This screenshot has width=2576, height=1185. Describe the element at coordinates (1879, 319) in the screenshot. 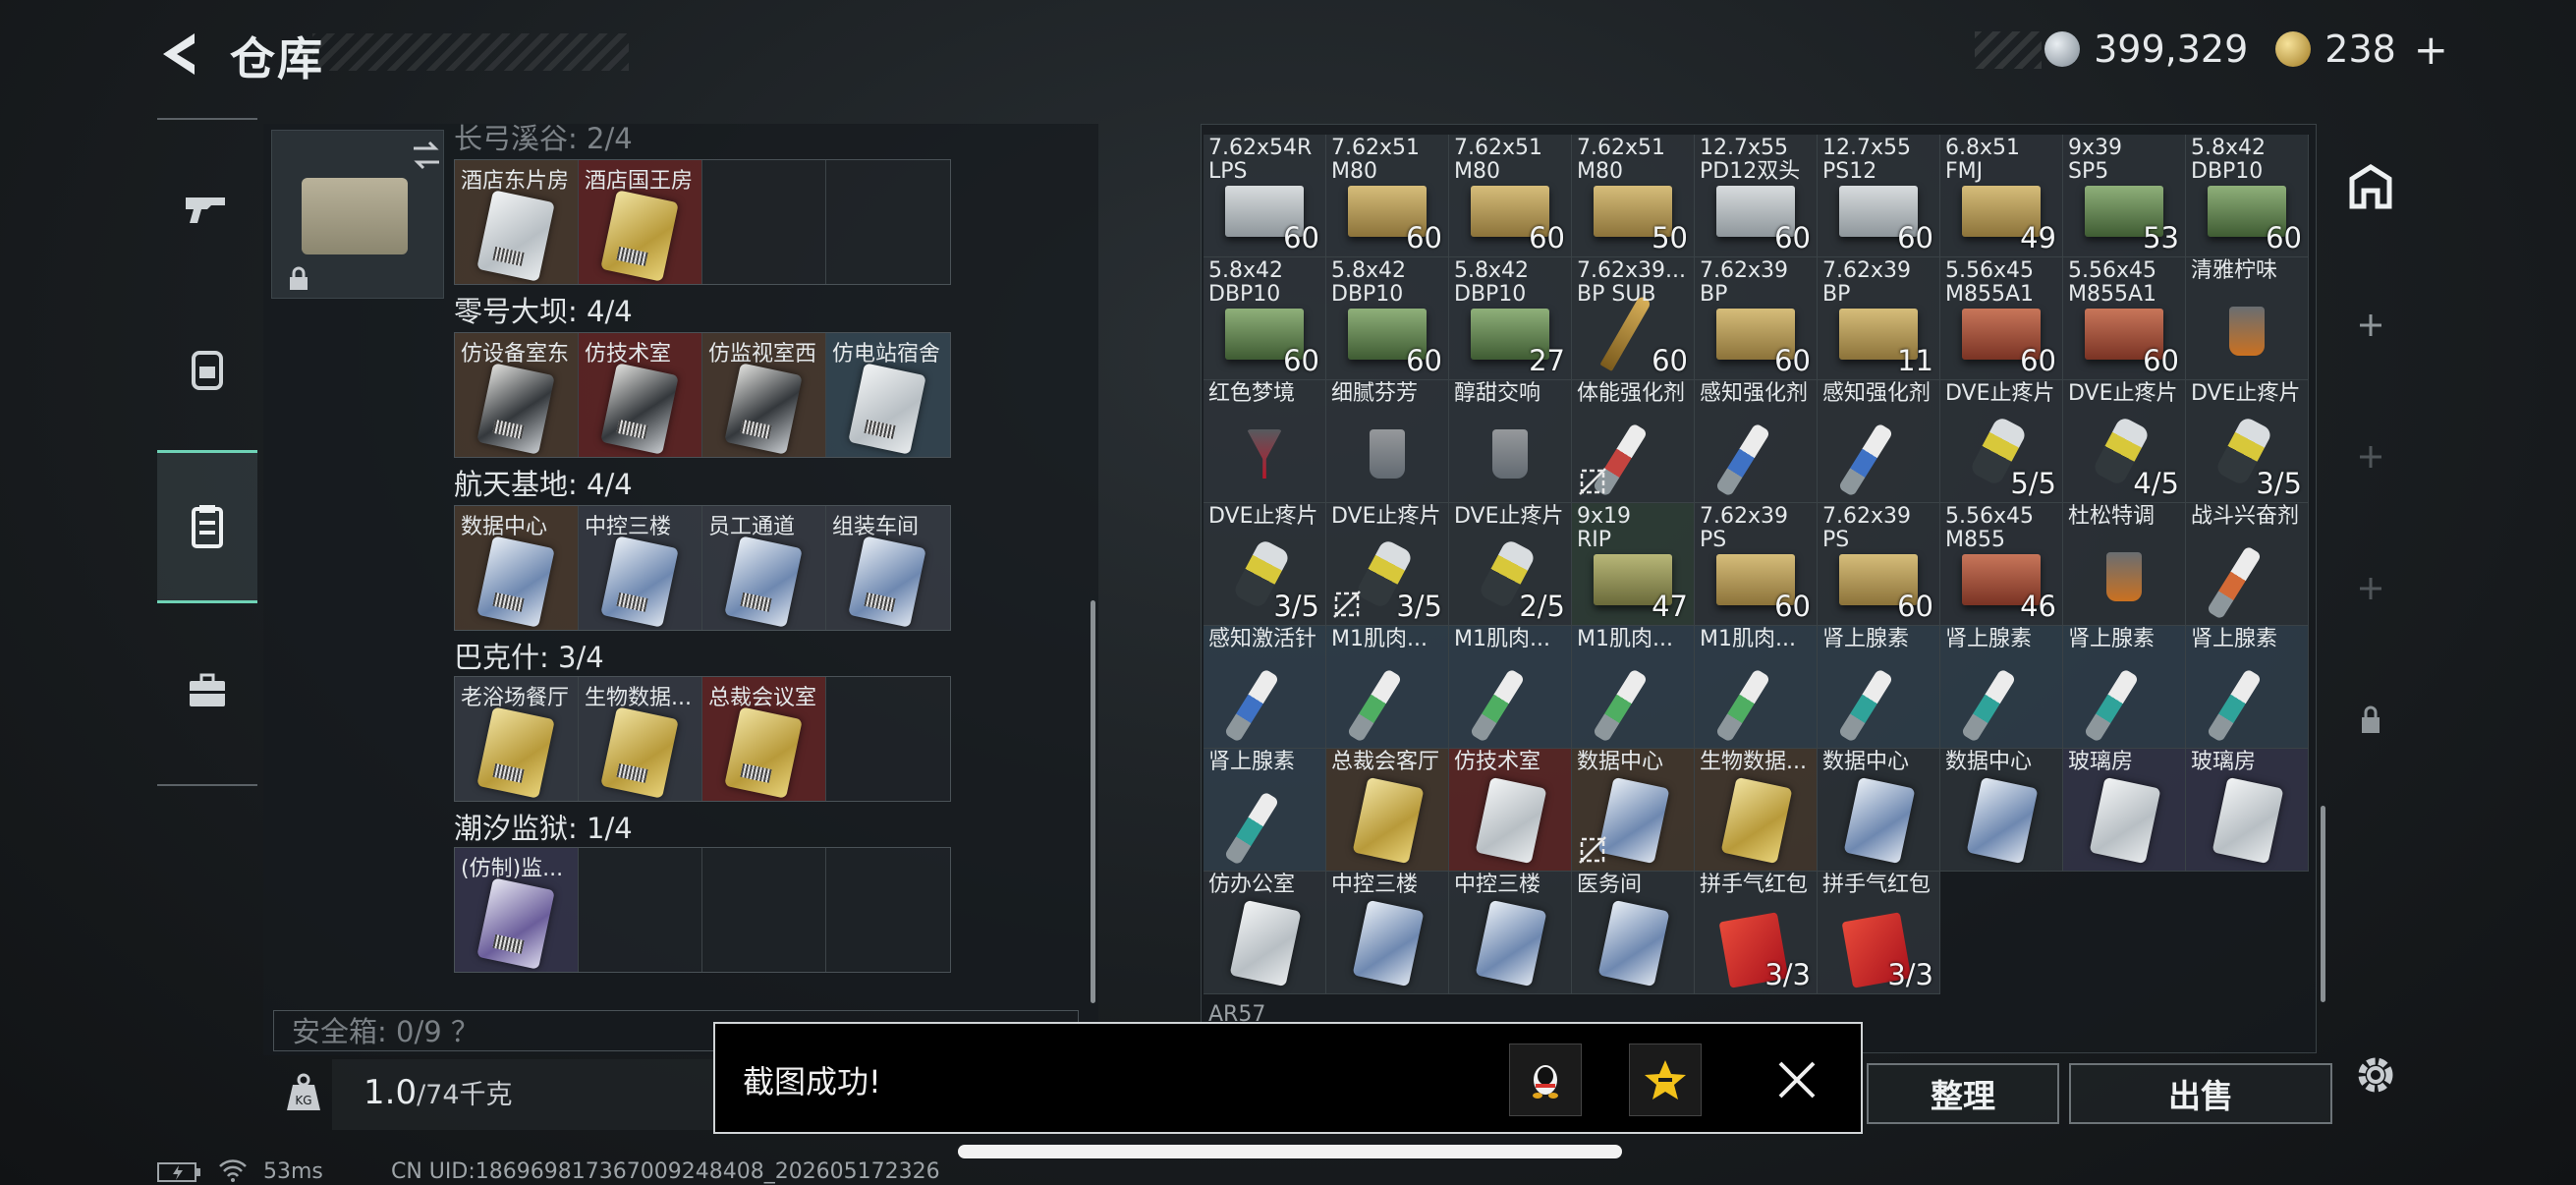

I see `storage-item: 7.62x39 BP 11` at that location.